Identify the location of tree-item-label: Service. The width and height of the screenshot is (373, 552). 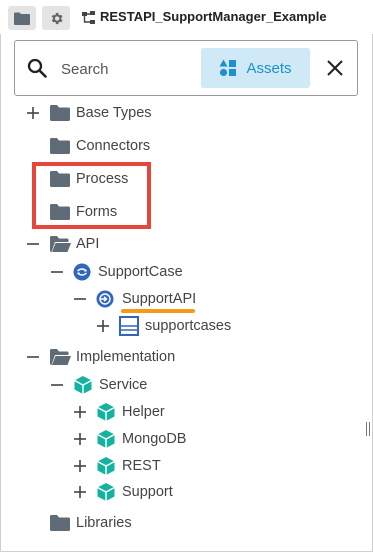
(123, 385).